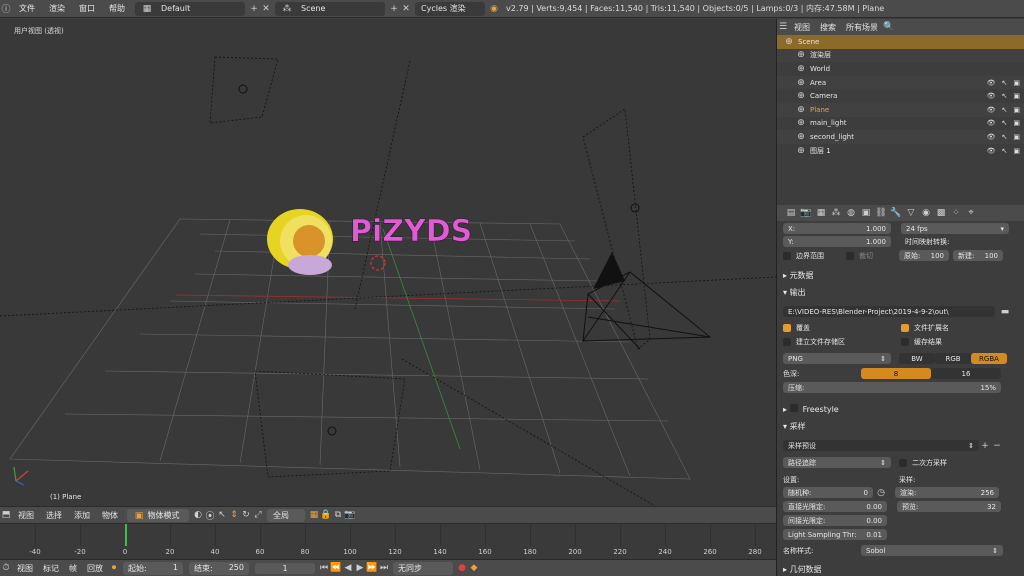 Image resolution: width=1024 pixels, height=576 pixels. I want to click on rgb-button: RGB, so click(953, 358).